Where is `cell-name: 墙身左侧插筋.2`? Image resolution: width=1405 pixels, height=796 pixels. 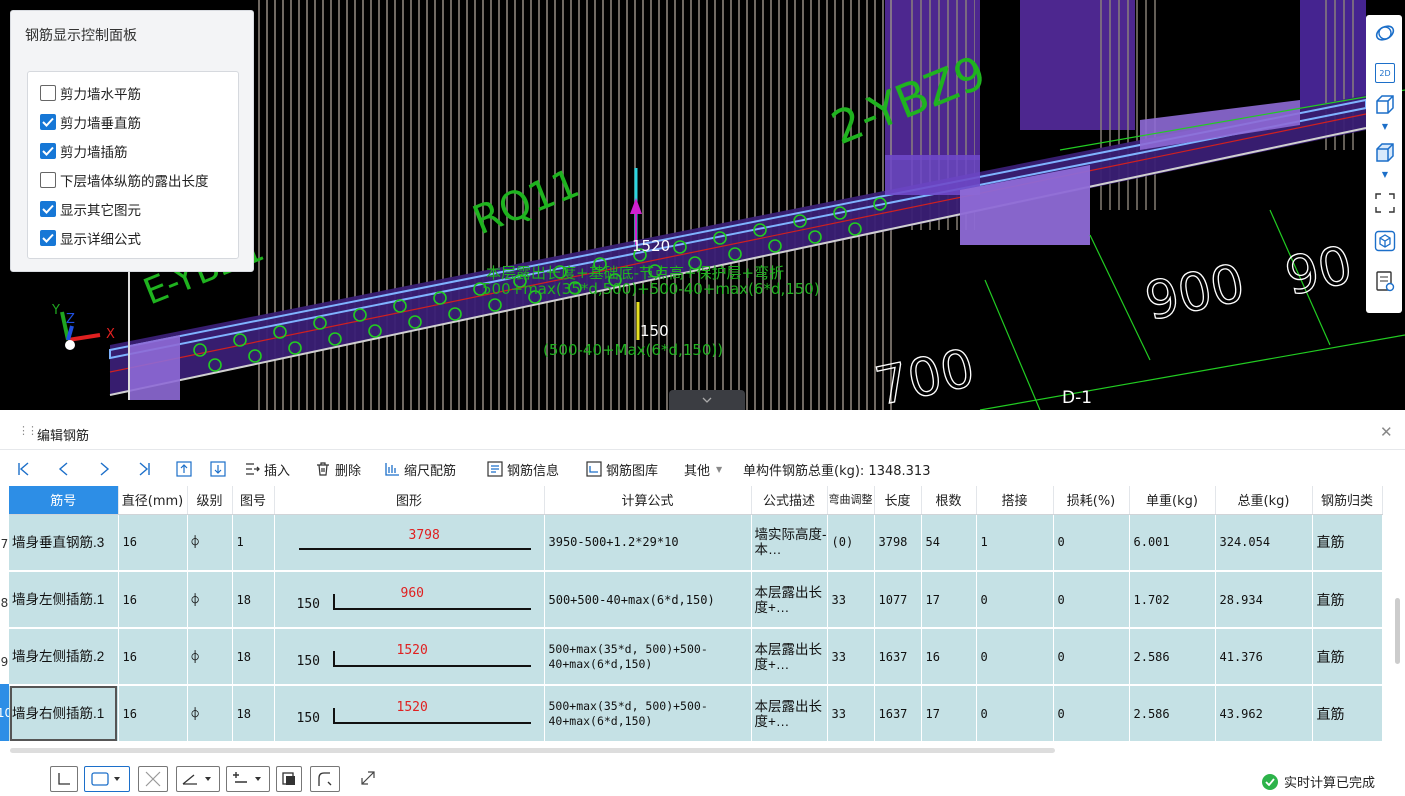
cell-name: 墙身左侧插筋.2 is located at coordinates (64, 657).